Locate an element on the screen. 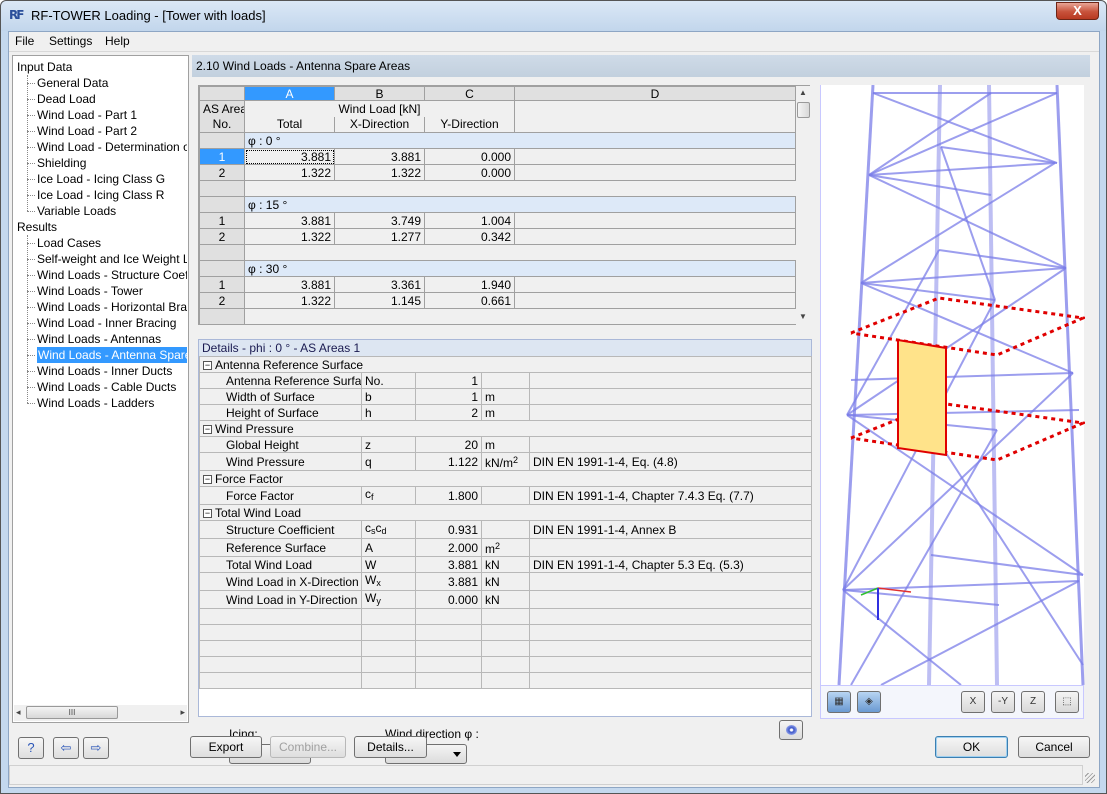 This screenshot has width=1107, height=794. tree-item: Wind Loads - Ladders is located at coordinates (112, 403).